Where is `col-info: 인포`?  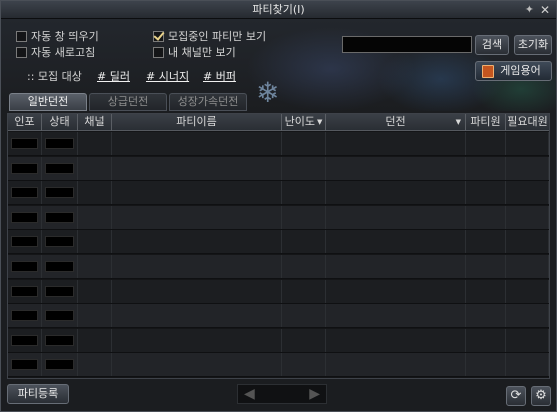
col-info: 인포 is located at coordinates (25, 122).